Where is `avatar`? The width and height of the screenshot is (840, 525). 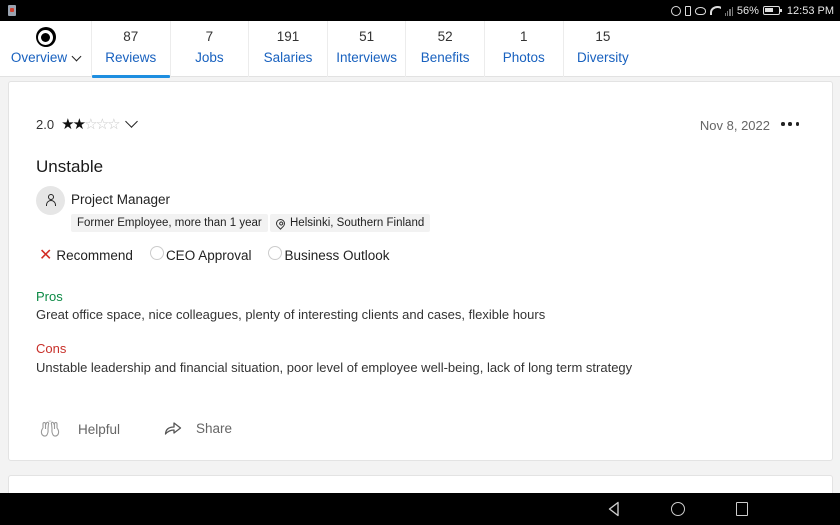 avatar is located at coordinates (50, 200).